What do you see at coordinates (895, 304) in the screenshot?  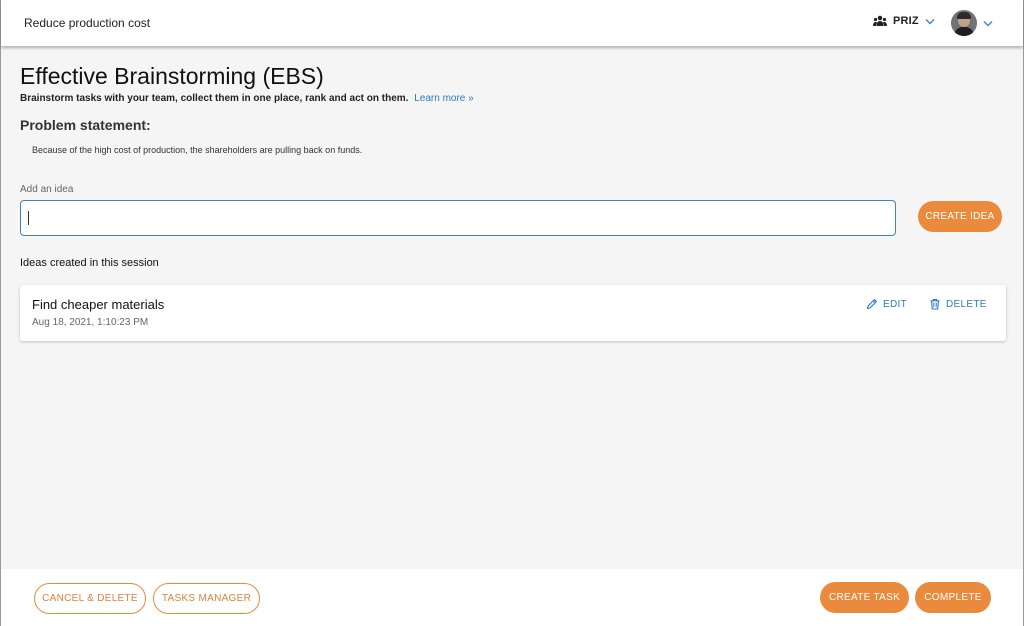 I see `edit-label: EDIT` at bounding box center [895, 304].